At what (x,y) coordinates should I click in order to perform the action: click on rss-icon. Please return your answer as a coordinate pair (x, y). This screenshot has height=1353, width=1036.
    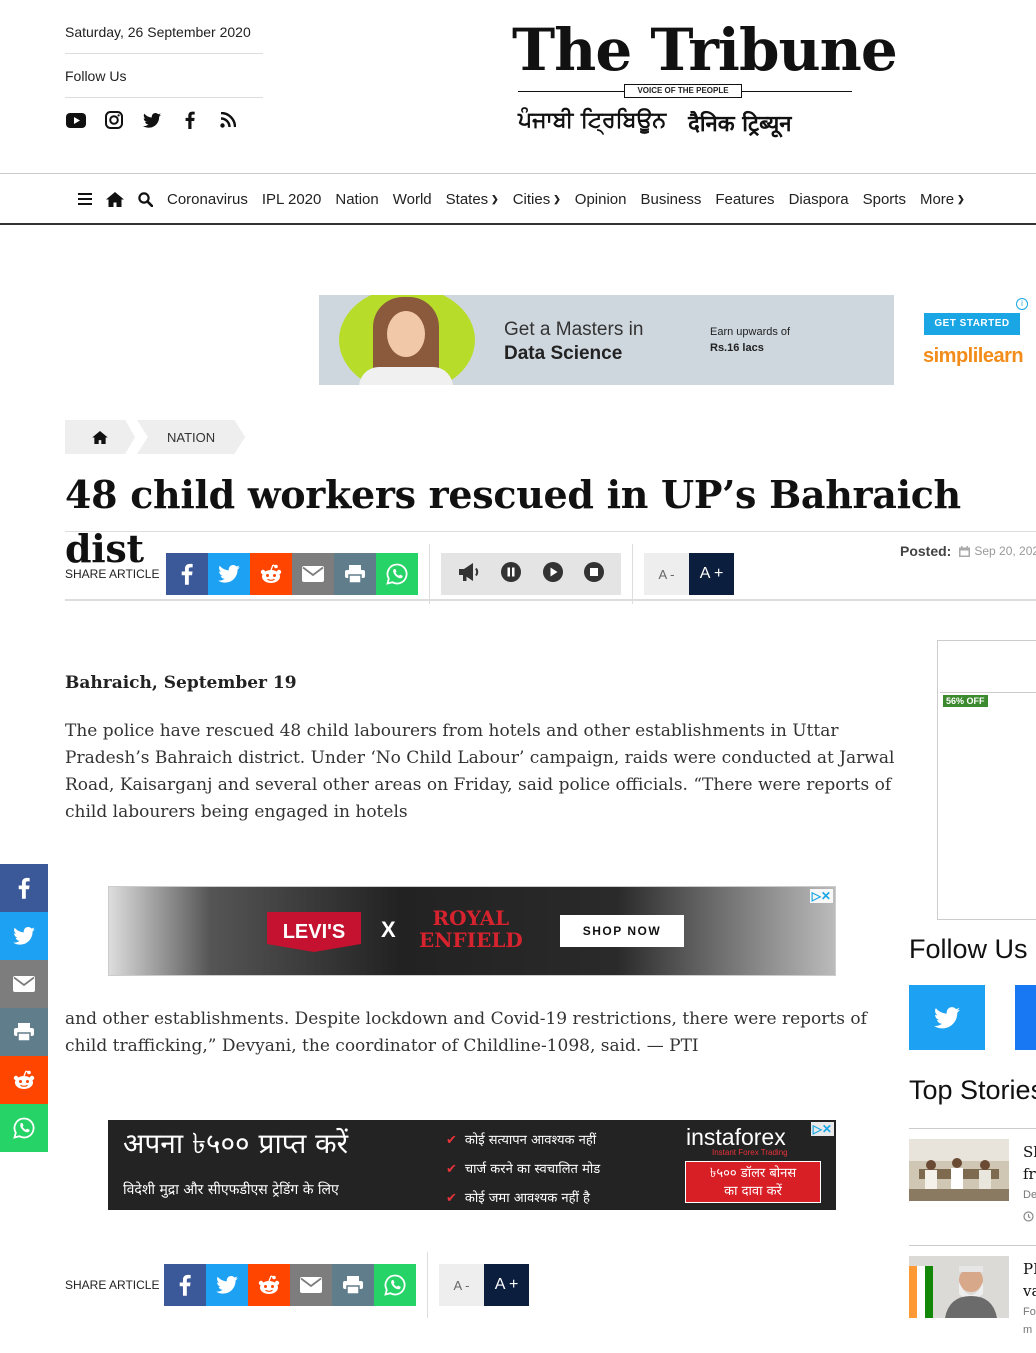
    Looking at the image, I should click on (228, 120).